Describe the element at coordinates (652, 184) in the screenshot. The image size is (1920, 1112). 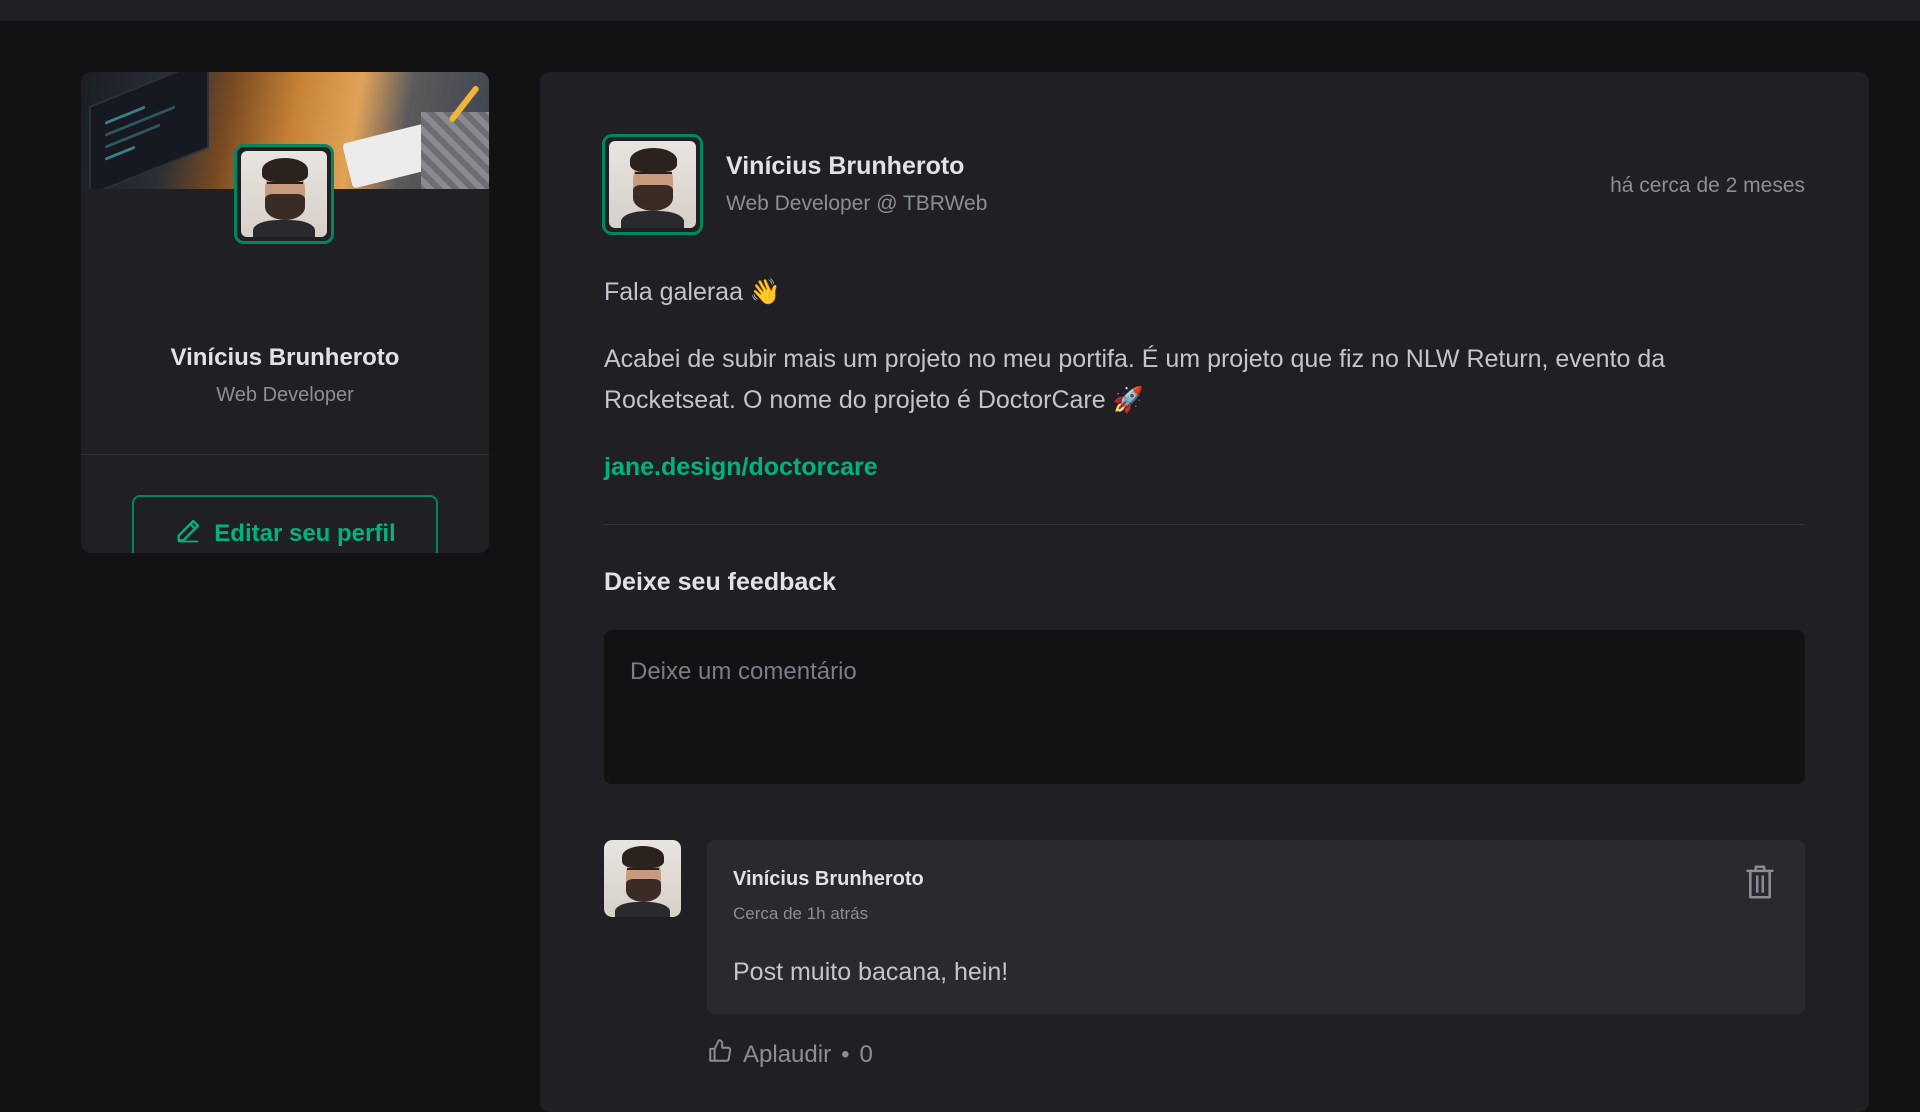
I see `post-author-avatar` at that location.